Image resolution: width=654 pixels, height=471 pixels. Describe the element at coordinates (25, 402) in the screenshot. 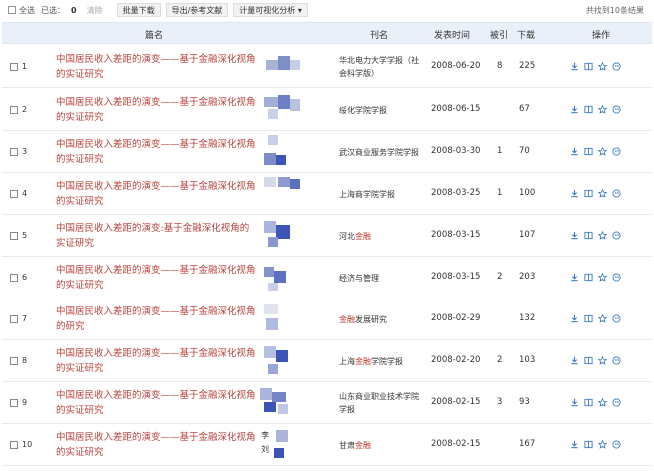

I see `row-number: 9` at that location.